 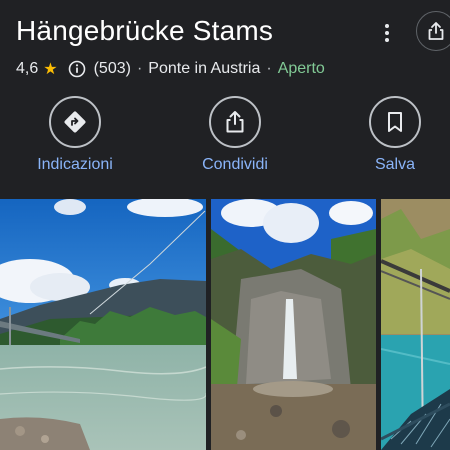 I want to click on place-title: Hängebrücke Stams, so click(x=145, y=30).